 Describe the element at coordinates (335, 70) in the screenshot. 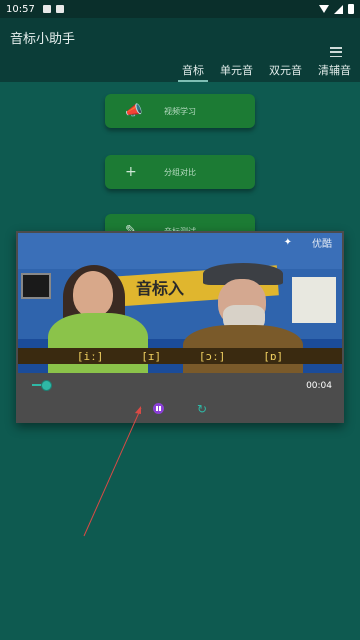

I see `tab-voiceless-consonants: 清辅音` at that location.